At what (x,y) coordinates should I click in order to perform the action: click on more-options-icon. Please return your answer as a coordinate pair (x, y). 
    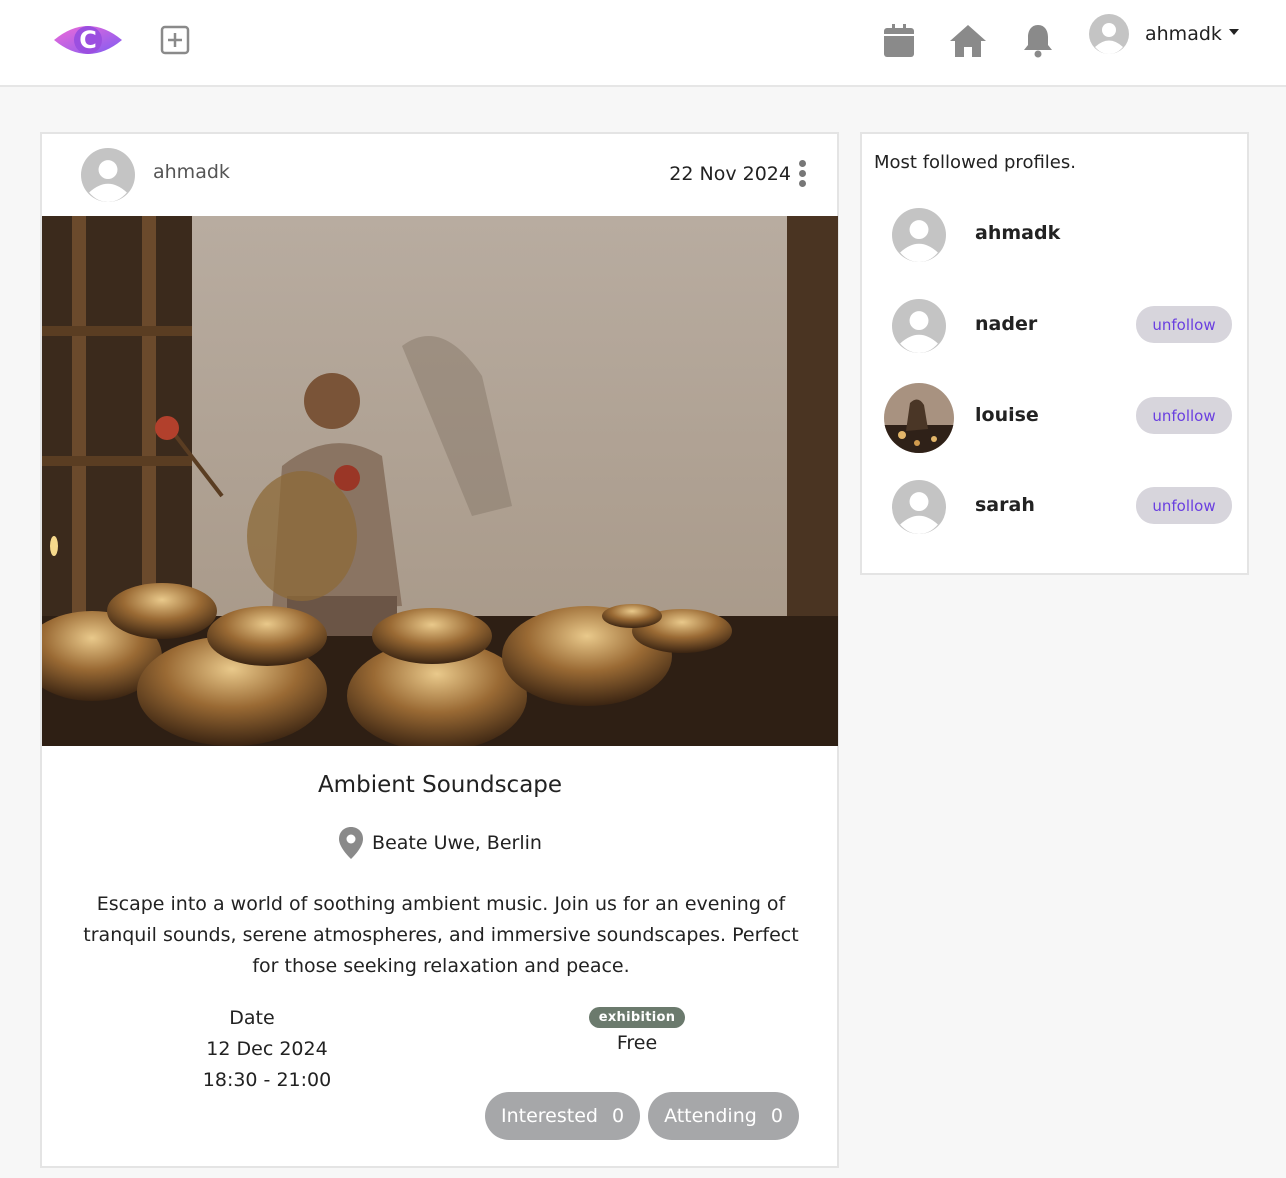
    Looking at the image, I should click on (803, 175).